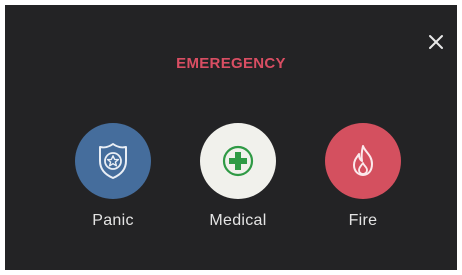 The width and height of the screenshot is (462, 275). I want to click on fire-circle, so click(363, 161).